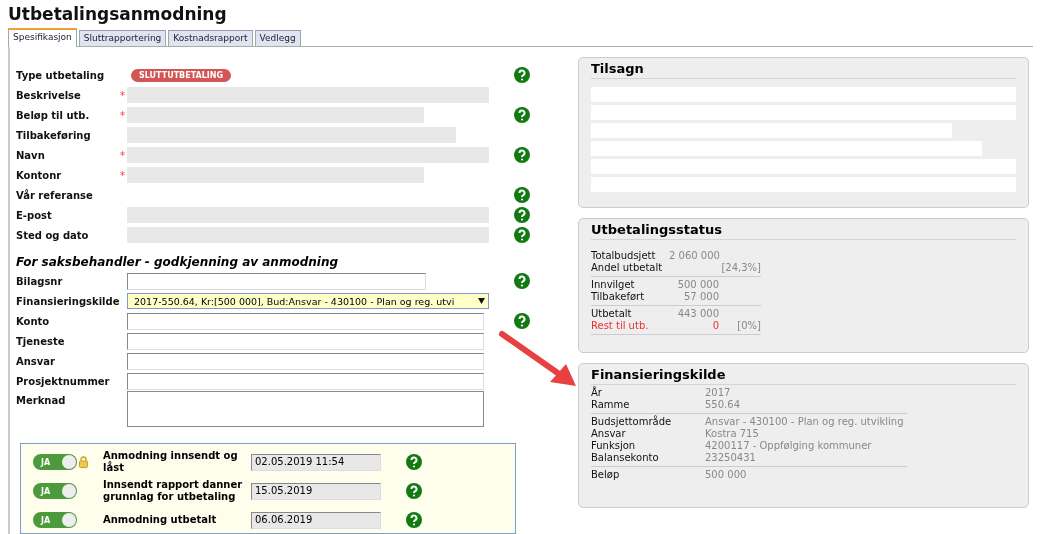  What do you see at coordinates (36, 361) in the screenshot?
I see `field-label: Ansvar` at bounding box center [36, 361].